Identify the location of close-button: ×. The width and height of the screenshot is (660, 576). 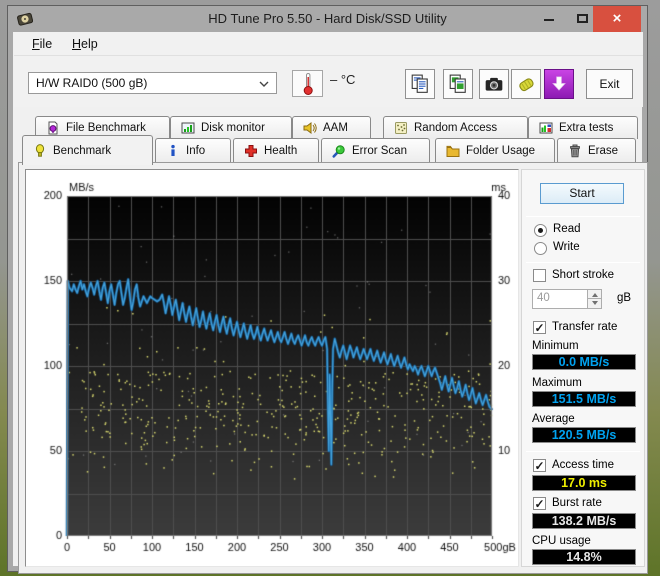
(617, 19).